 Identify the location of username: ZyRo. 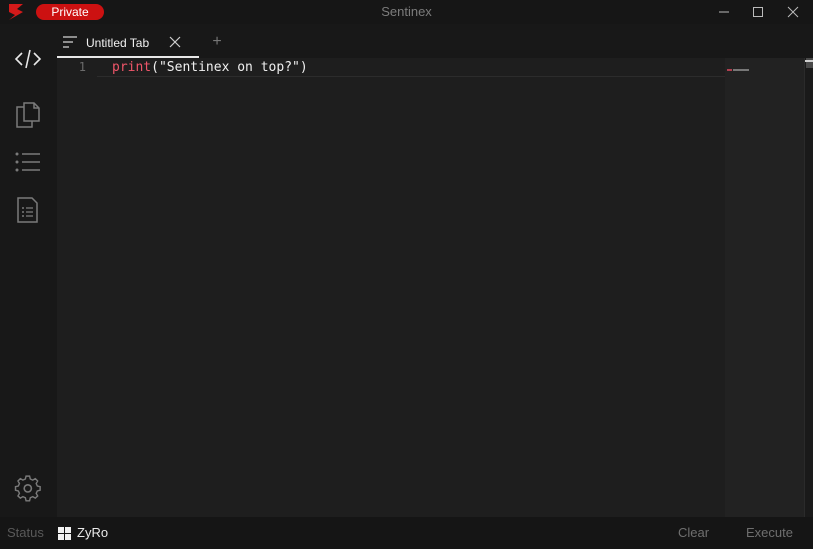
(93, 532).